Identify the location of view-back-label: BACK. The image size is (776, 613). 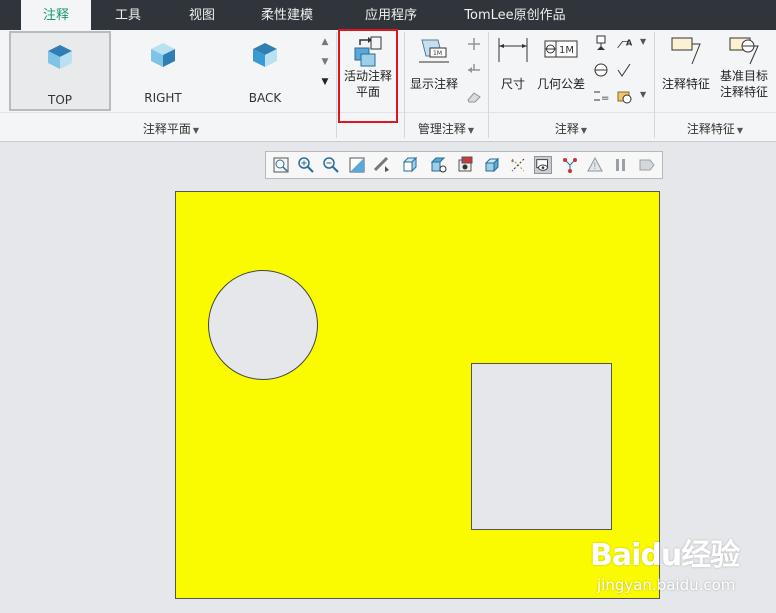
(265, 98).